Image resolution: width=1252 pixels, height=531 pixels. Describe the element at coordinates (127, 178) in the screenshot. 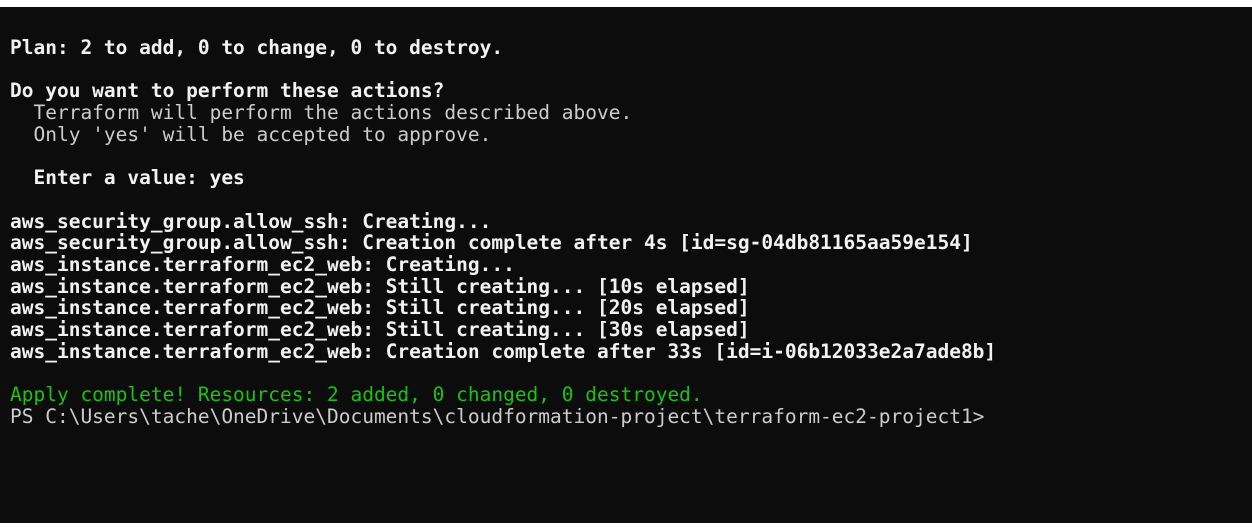

I see `enter-value-line: Enter a value: yes` at that location.